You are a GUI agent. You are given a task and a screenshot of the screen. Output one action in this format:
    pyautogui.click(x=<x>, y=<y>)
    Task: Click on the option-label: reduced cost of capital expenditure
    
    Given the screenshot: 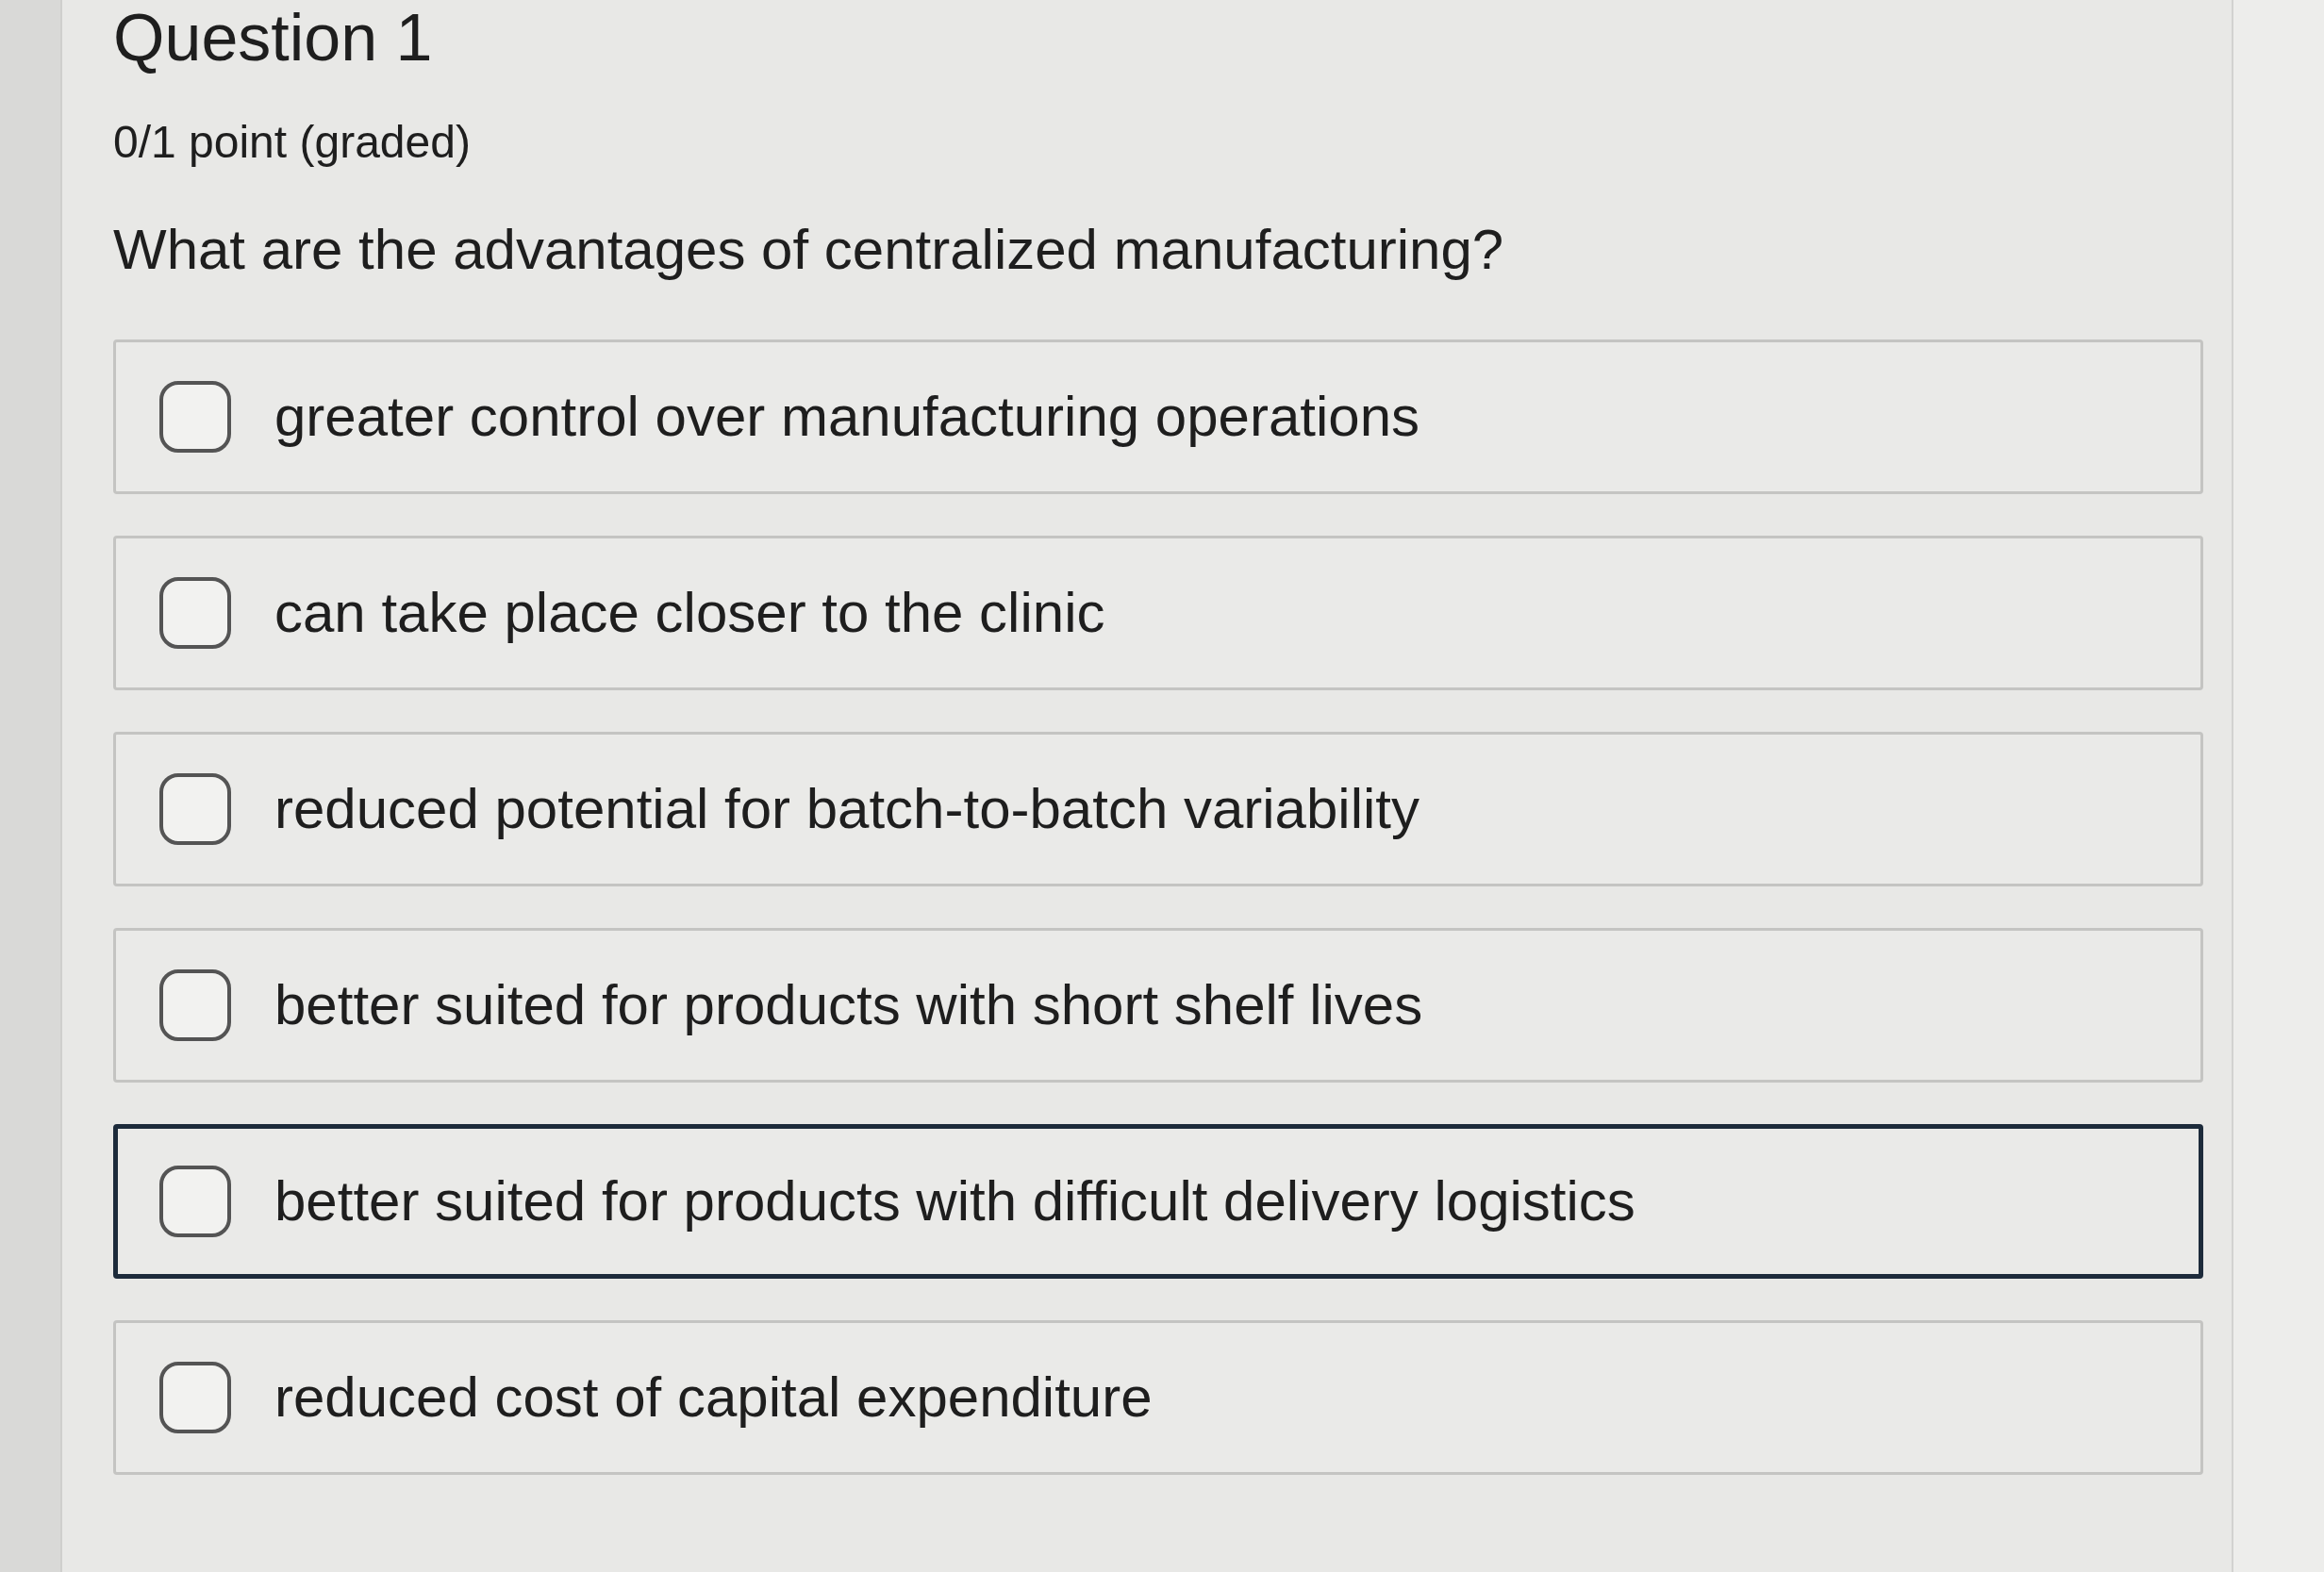 What is the action you would take?
    pyautogui.click(x=714, y=1398)
    